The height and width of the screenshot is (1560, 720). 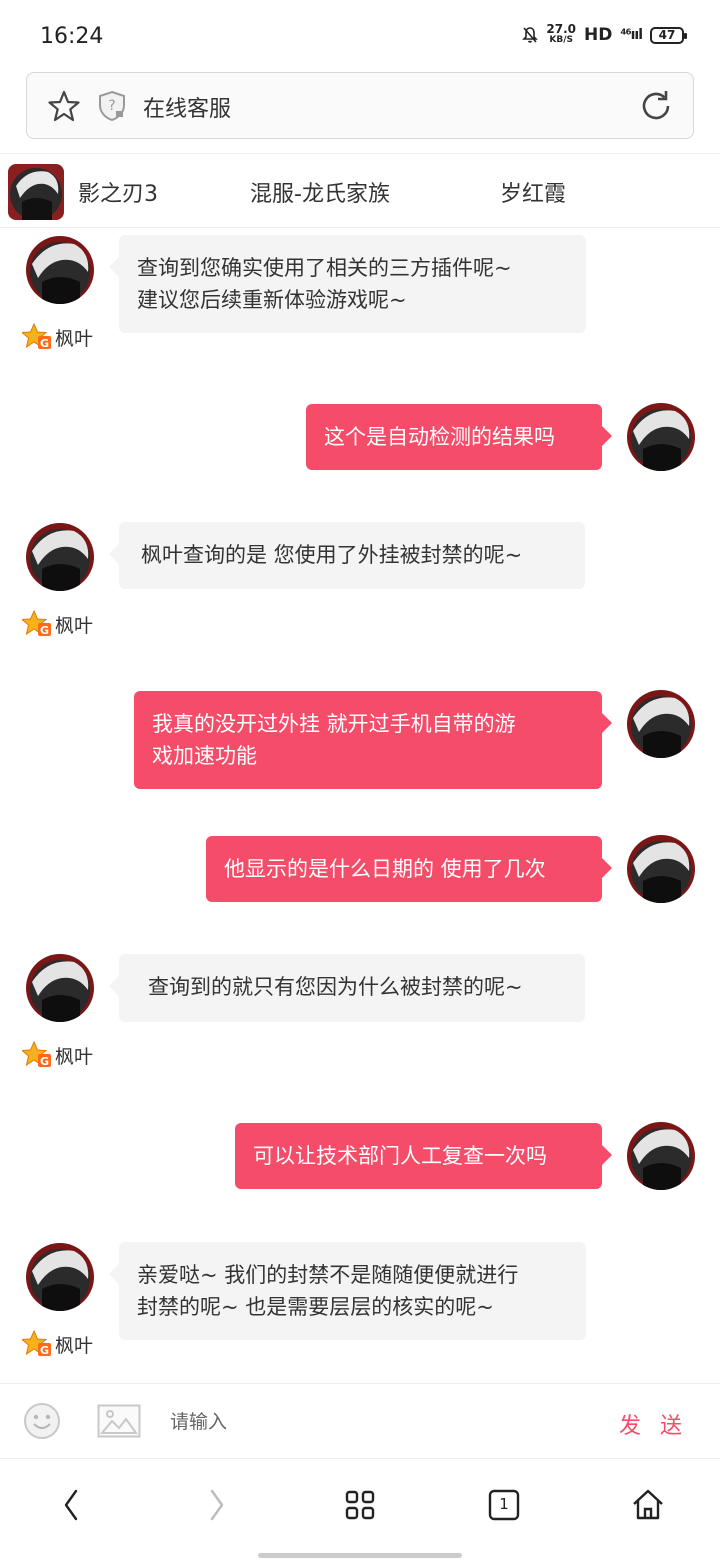 I want to click on battery-icon: 47, so click(x=668, y=35).